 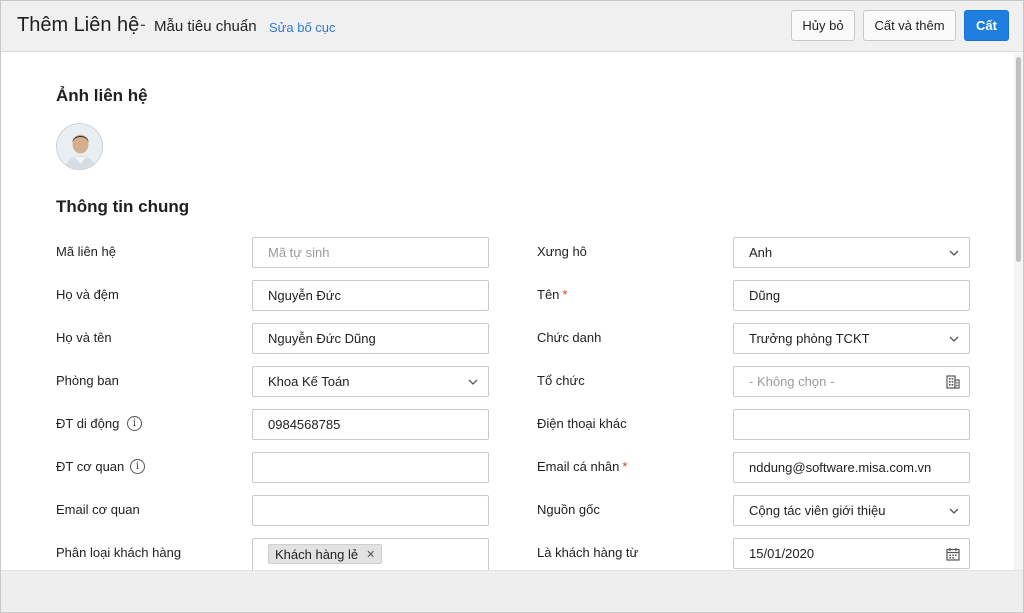 What do you see at coordinates (87, 380) in the screenshot?
I see `label-department: Phòng ban` at bounding box center [87, 380].